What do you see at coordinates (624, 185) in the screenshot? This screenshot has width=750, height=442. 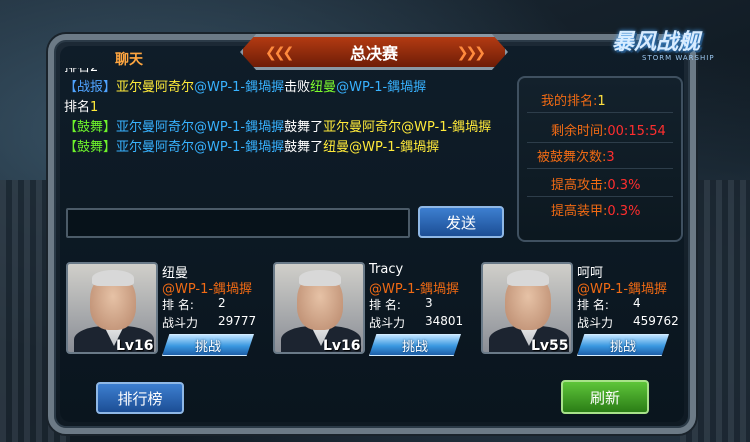 I see `attack-value: 0.3%` at bounding box center [624, 185].